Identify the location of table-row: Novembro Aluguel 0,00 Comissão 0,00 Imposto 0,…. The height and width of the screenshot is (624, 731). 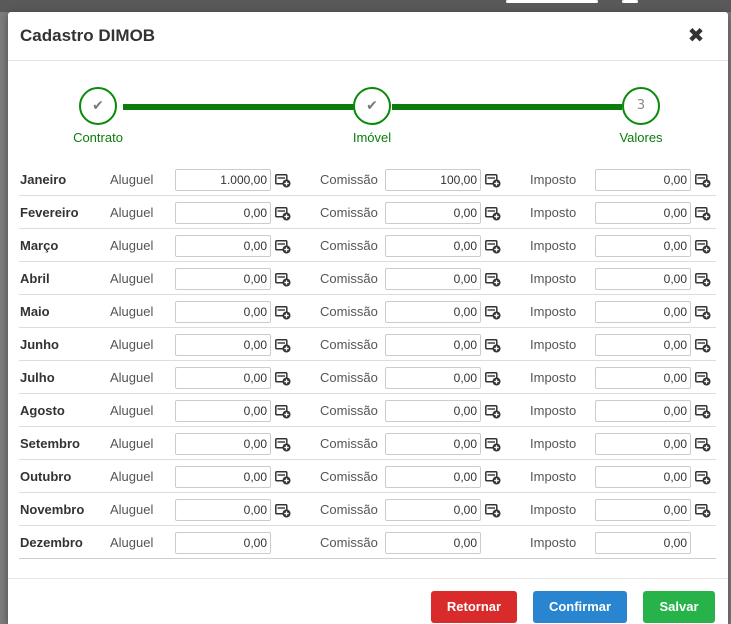
(367, 509).